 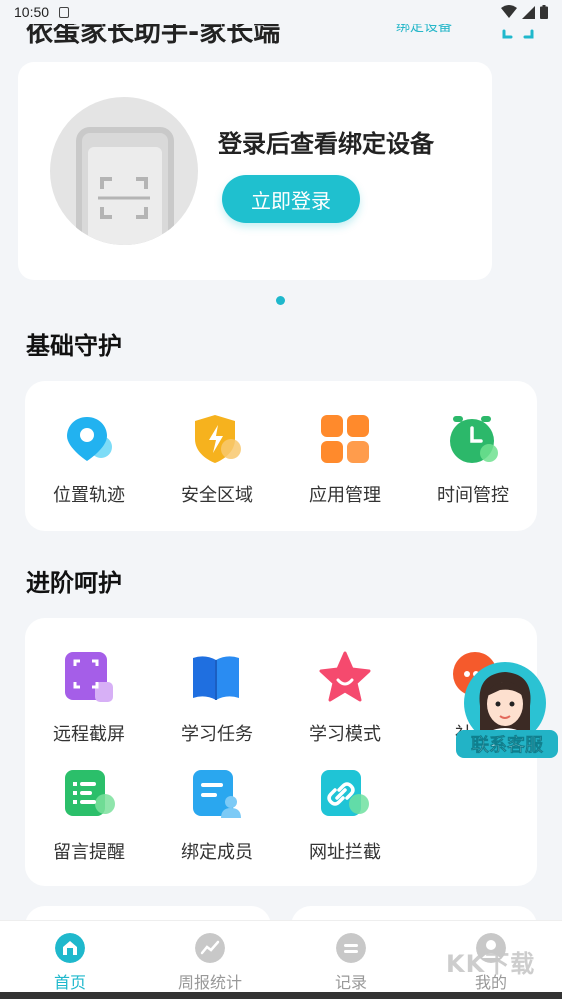 What do you see at coordinates (280, 300) in the screenshot?
I see `carousel-indicator` at bounding box center [280, 300].